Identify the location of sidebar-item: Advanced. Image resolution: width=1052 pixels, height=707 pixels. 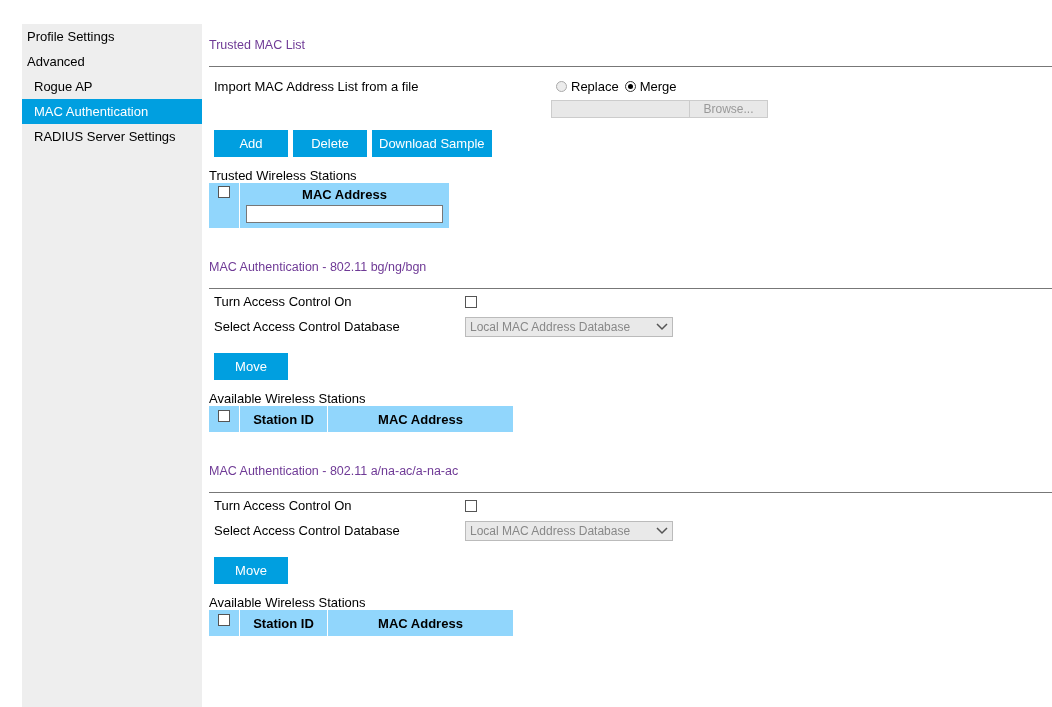
(112, 61).